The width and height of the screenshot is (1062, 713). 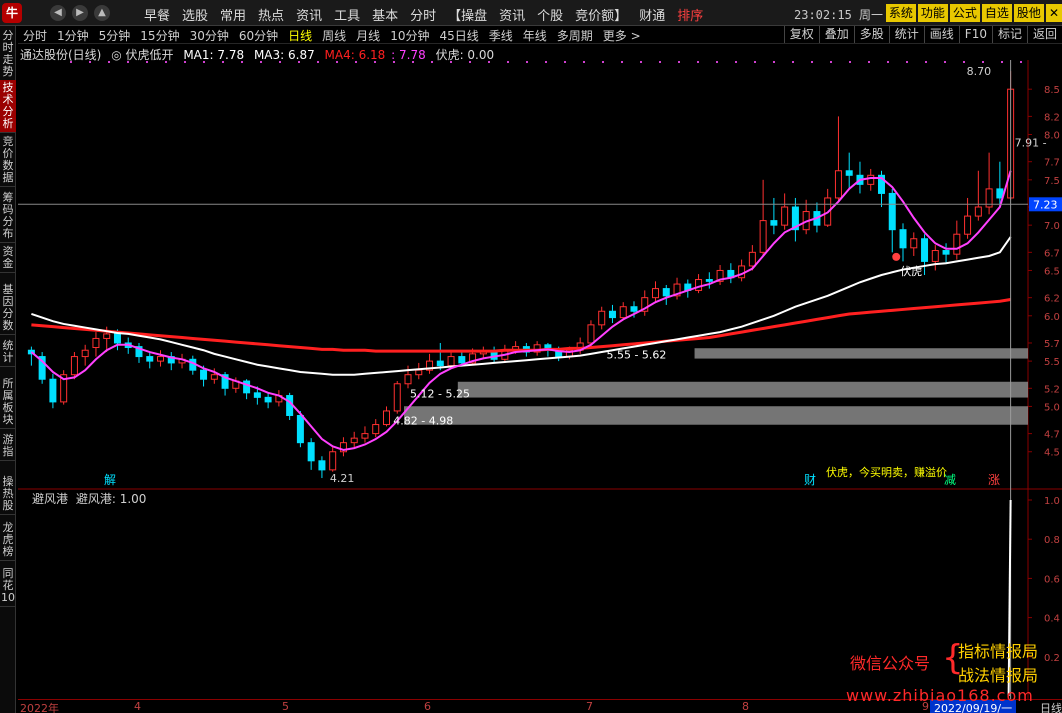 What do you see at coordinates (102, 13) in the screenshot?
I see `up-icon: ▲` at bounding box center [102, 13].